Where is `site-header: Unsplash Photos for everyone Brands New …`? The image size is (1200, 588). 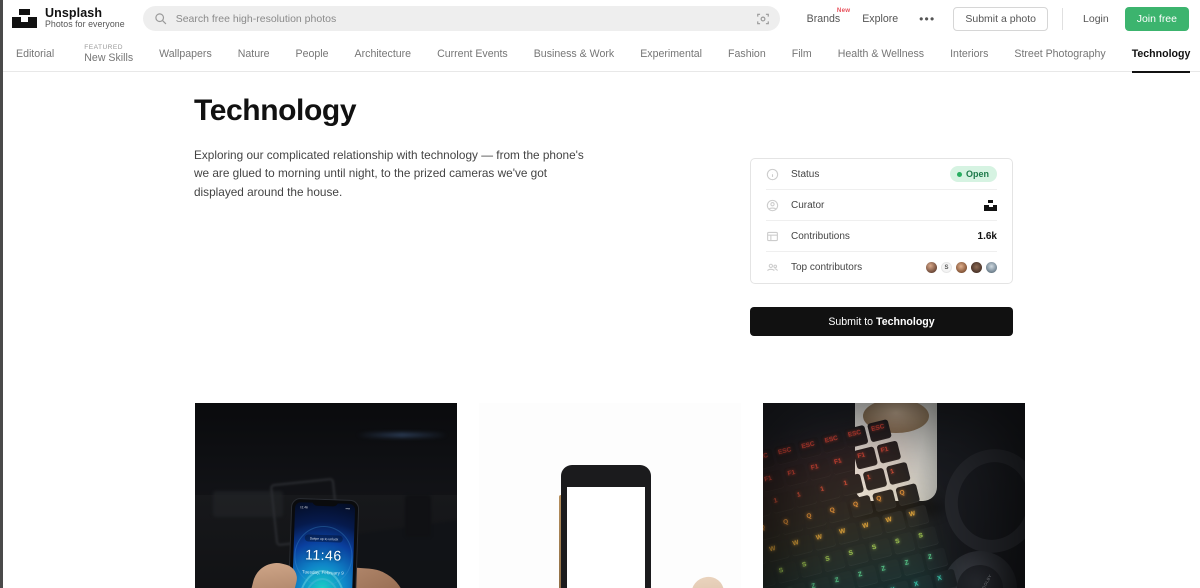
site-header: Unsplash Photos for everyone Brands New … is located at coordinates (601, 18).